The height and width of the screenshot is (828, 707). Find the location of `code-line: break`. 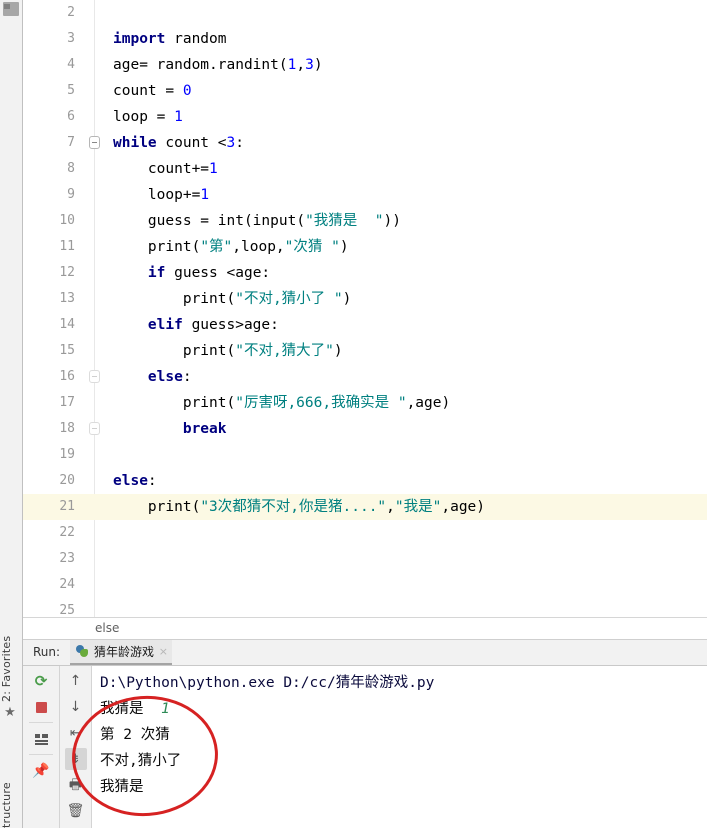

code-line: break is located at coordinates (406, 429).